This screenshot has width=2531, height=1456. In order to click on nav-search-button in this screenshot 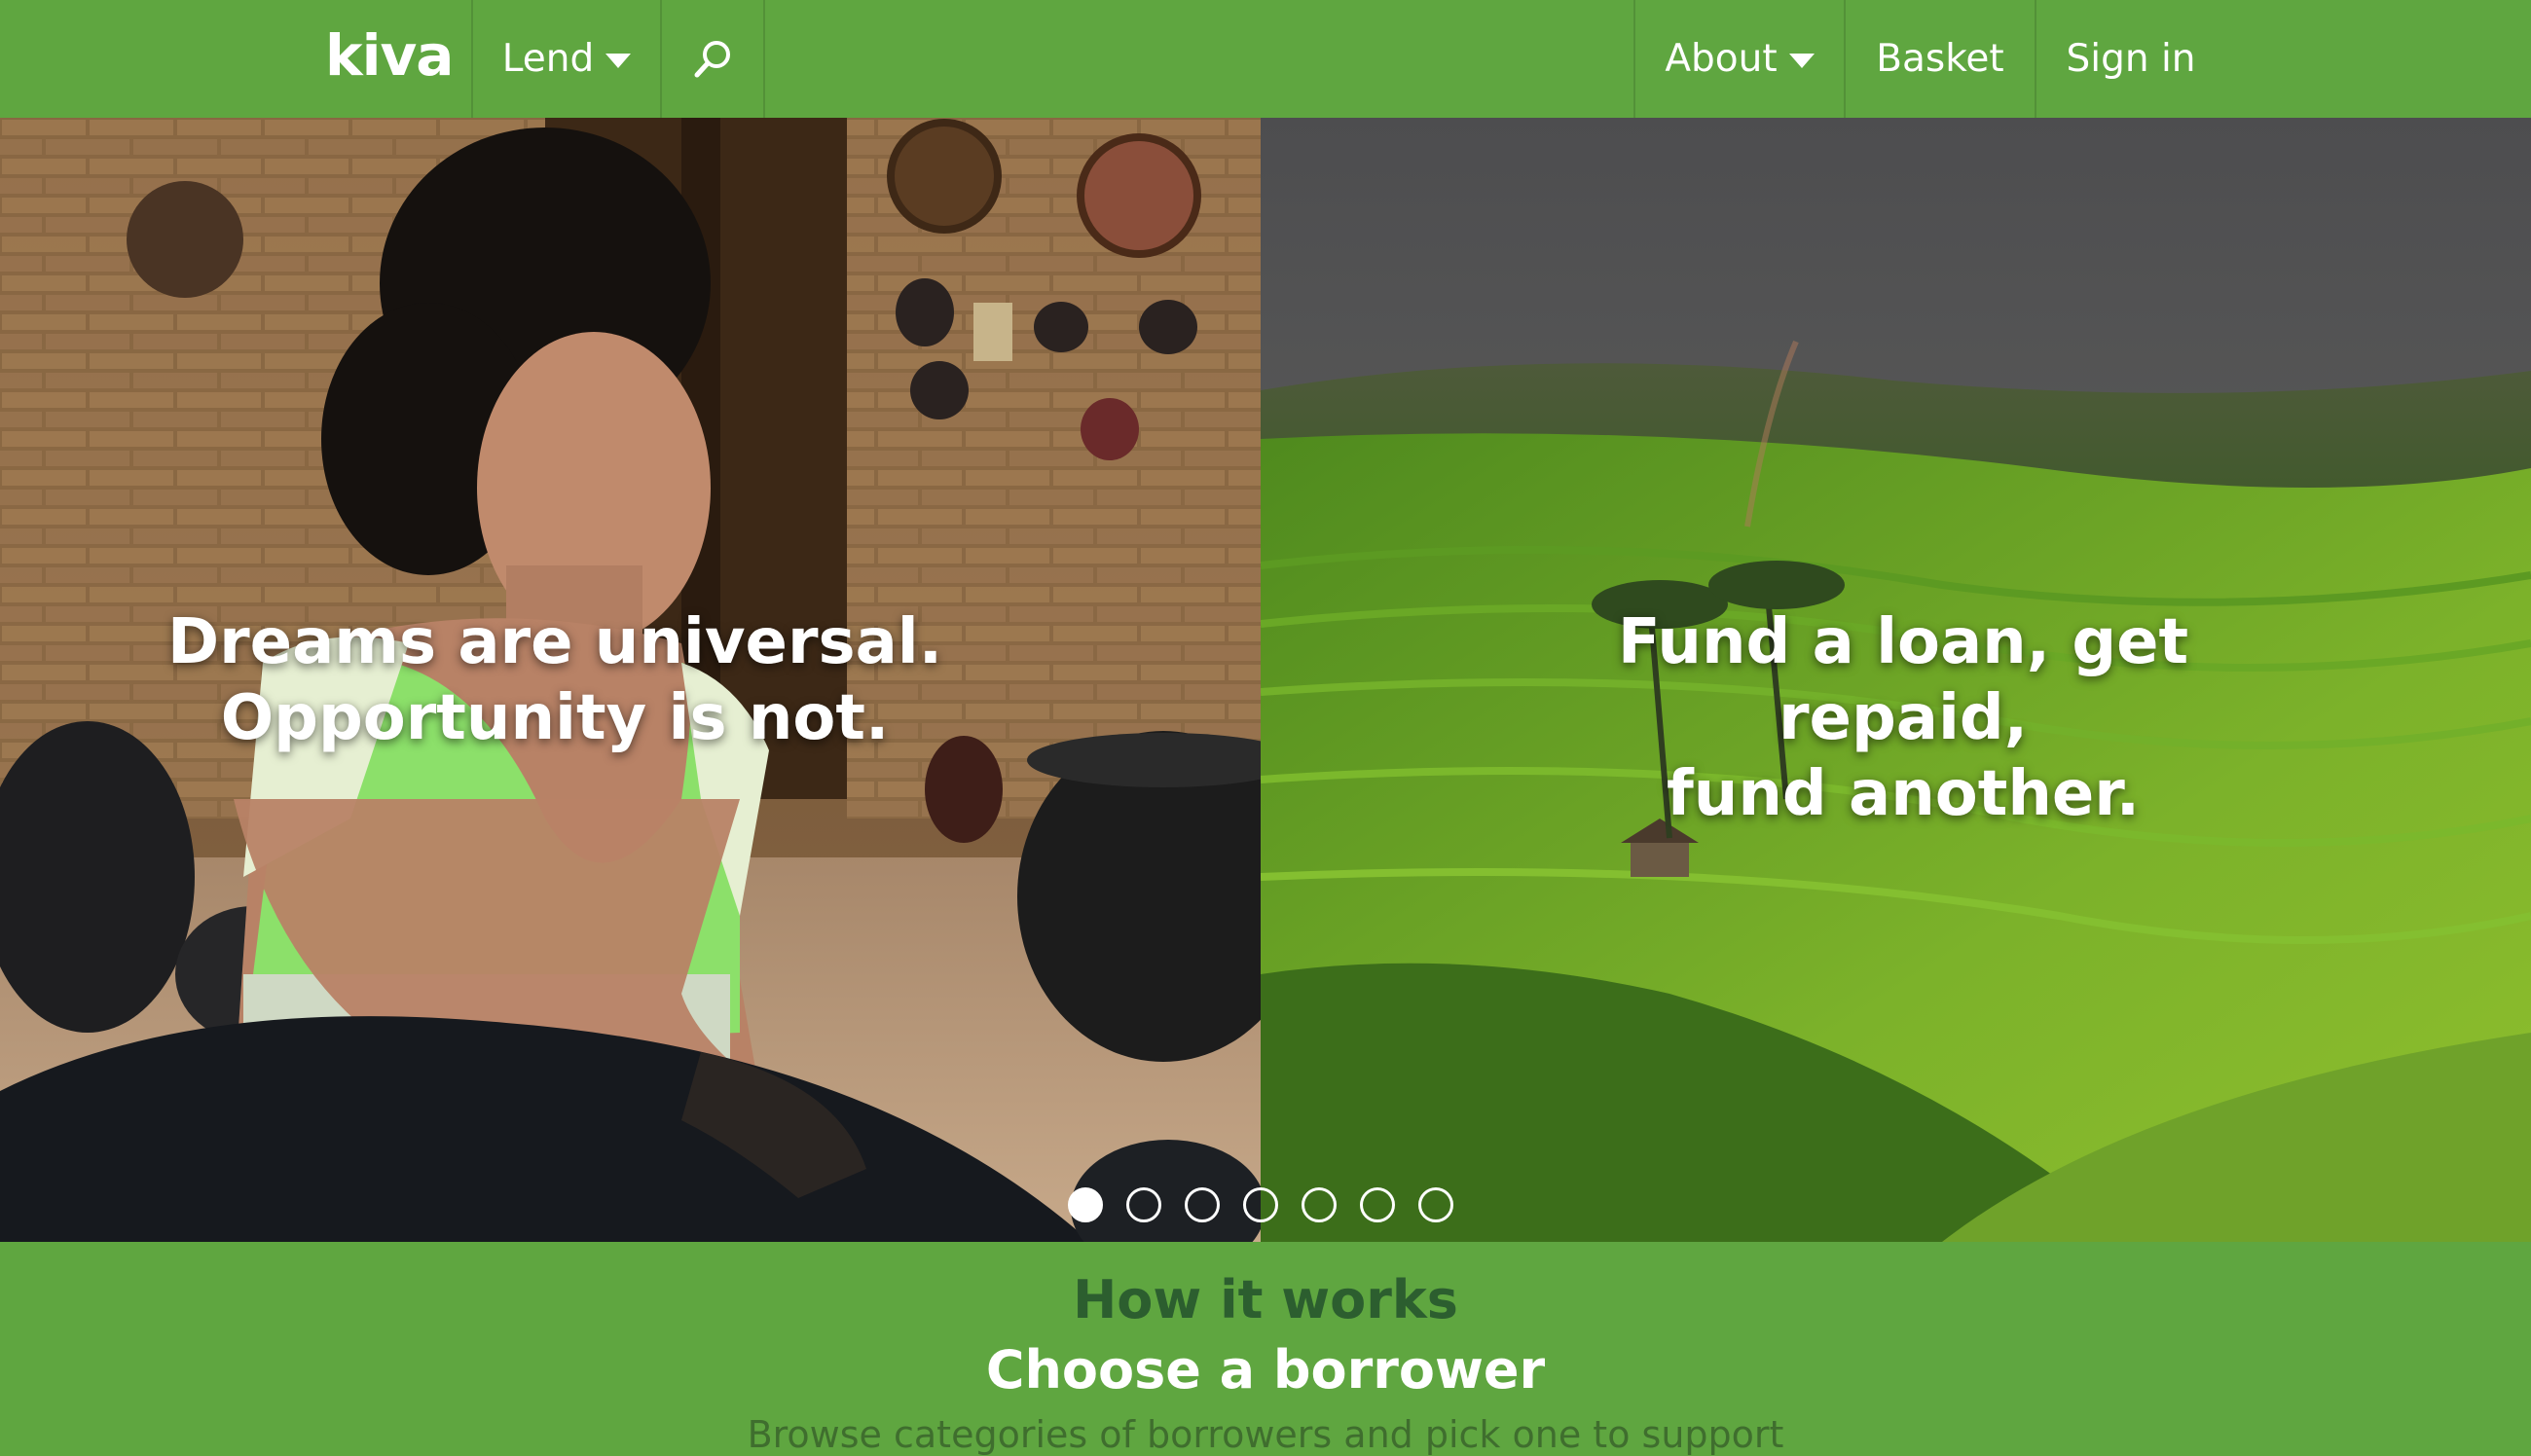, I will do `click(713, 59)`.